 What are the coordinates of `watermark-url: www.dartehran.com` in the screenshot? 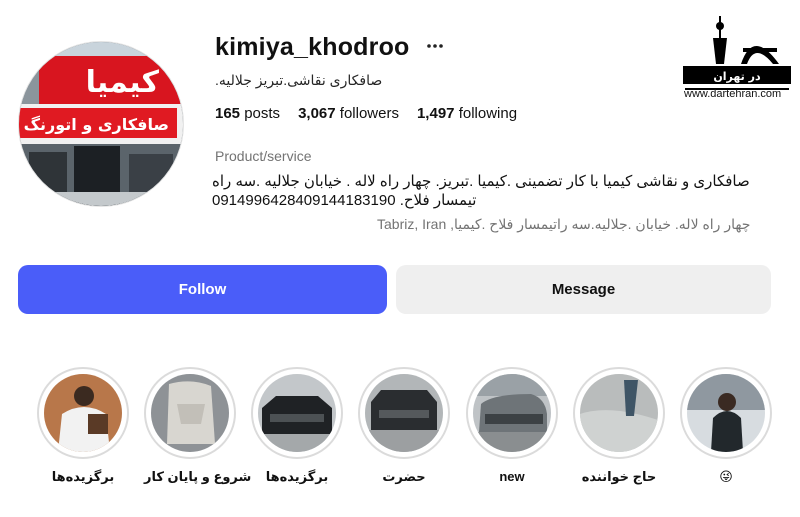 It's located at (733, 94).